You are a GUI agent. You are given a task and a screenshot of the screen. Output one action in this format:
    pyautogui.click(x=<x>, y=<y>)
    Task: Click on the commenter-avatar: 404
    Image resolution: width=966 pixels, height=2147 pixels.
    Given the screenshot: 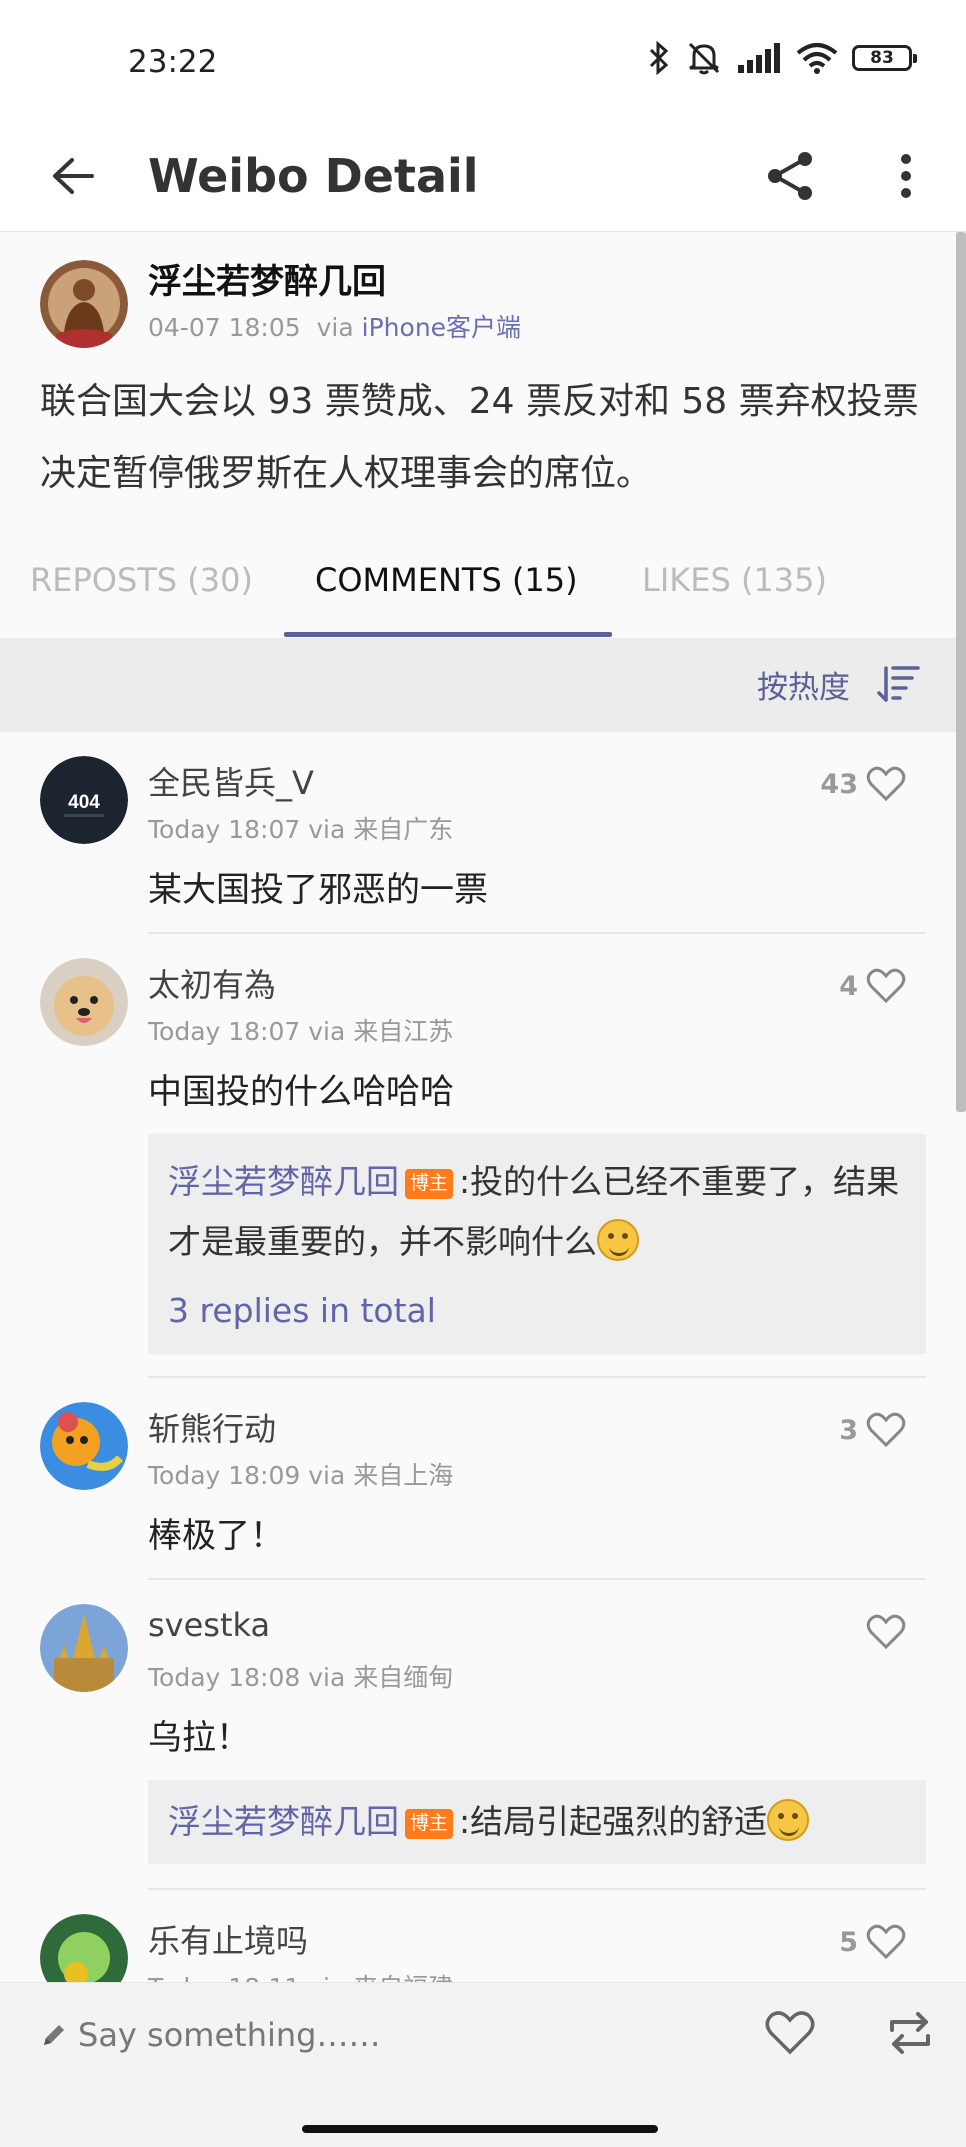 What is the action you would take?
    pyautogui.click(x=84, y=800)
    